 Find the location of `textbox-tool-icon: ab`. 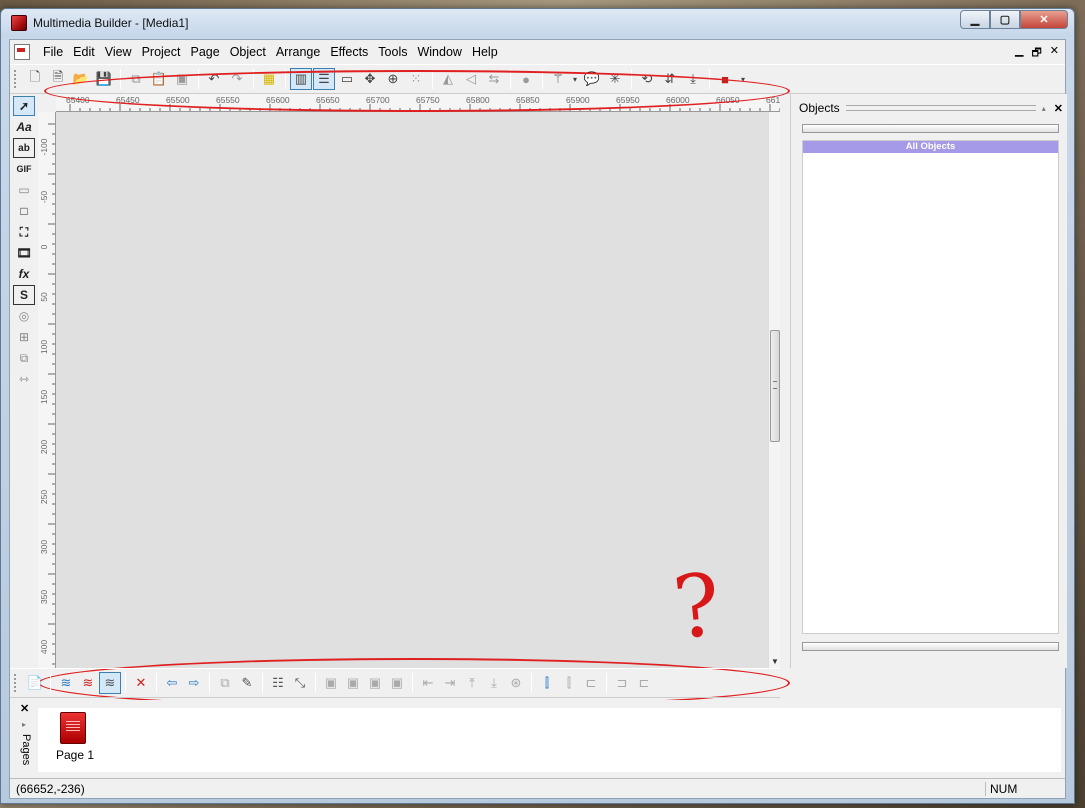

textbox-tool-icon: ab is located at coordinates (24, 148).